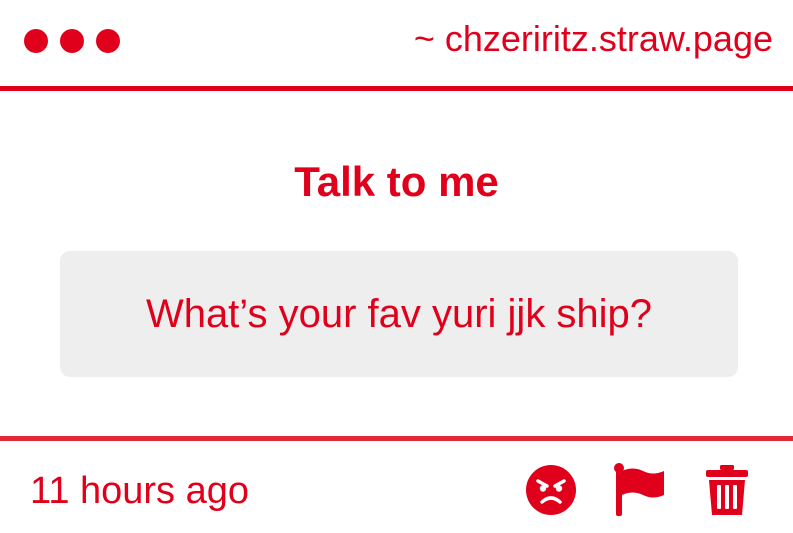 The height and width of the screenshot is (533, 793). Describe the element at coordinates (396, 438) in the screenshot. I see `bottom-divider` at that location.